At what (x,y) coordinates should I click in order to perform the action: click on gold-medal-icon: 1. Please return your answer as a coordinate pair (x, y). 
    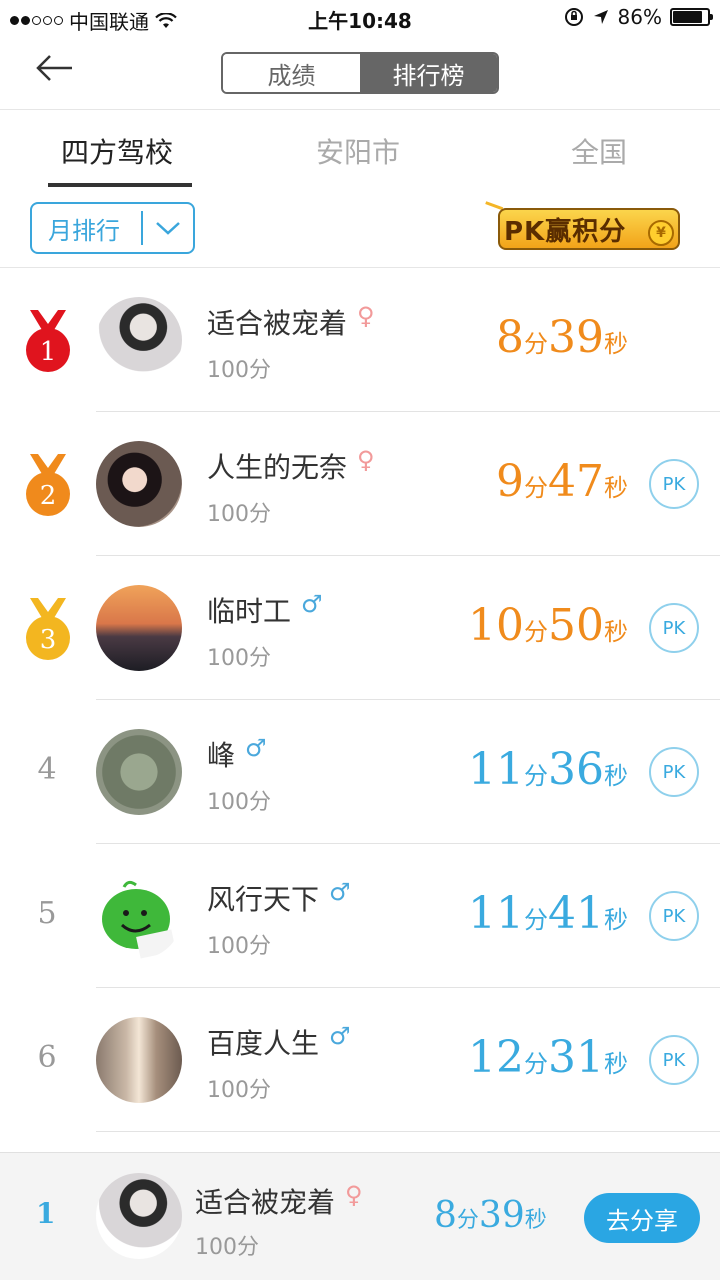
    Looking at the image, I should click on (48, 341).